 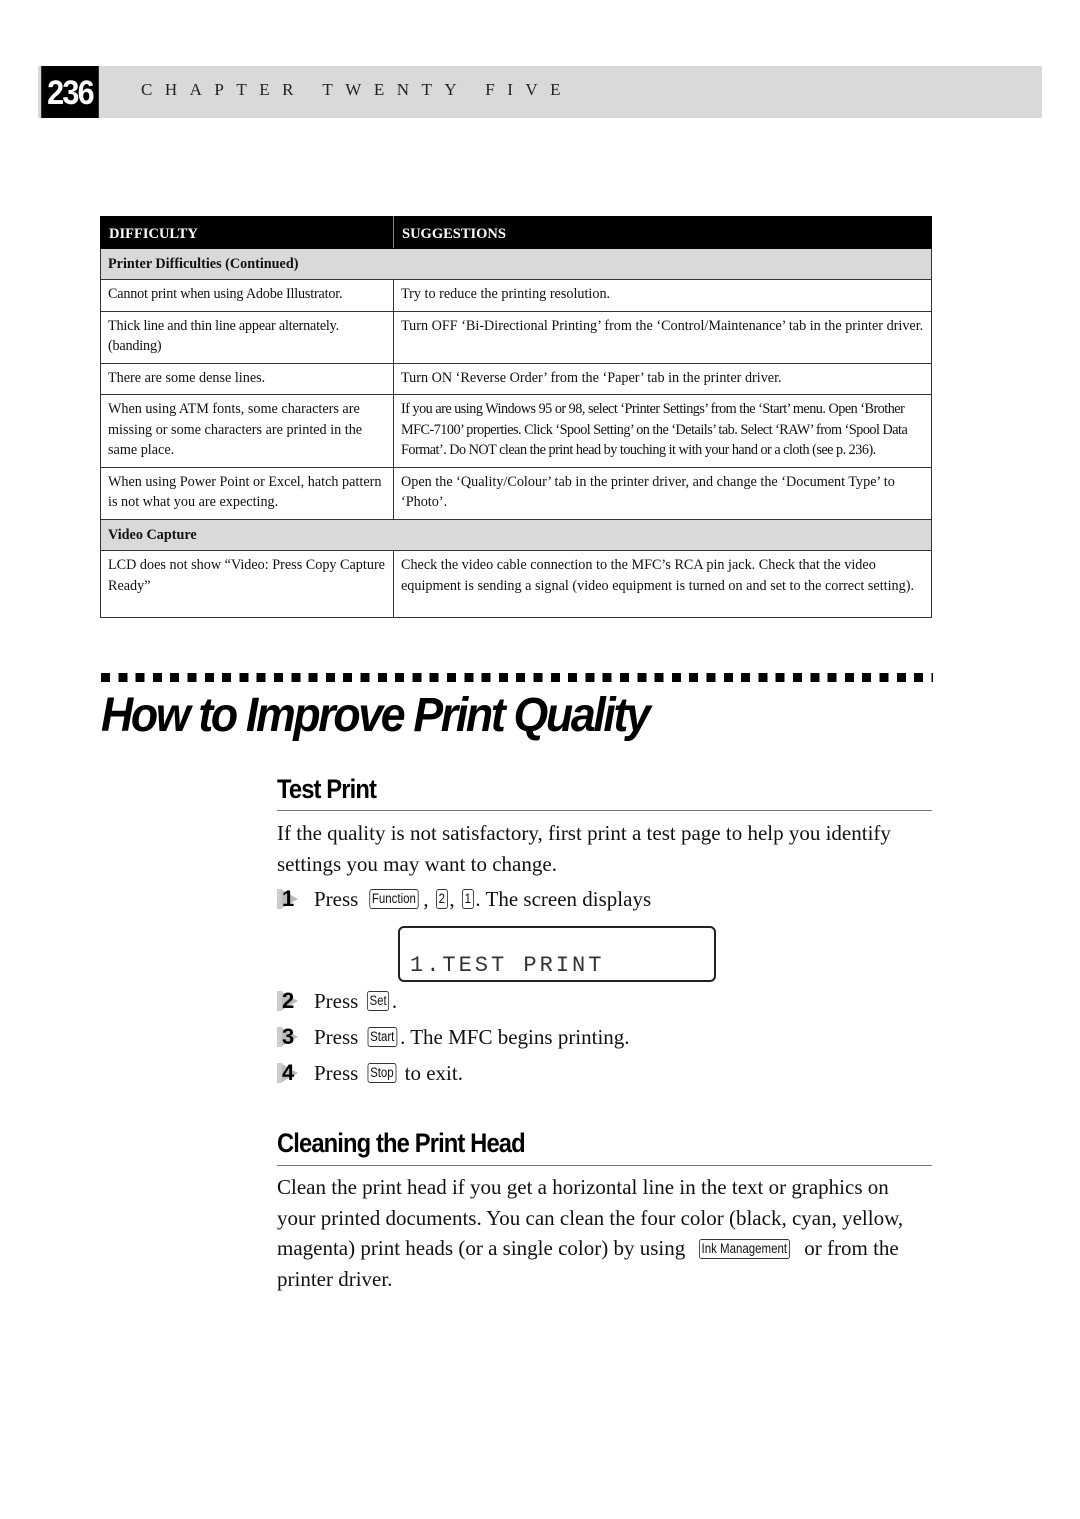 I want to click on step-number-marker: 1, so click(x=295, y=899).